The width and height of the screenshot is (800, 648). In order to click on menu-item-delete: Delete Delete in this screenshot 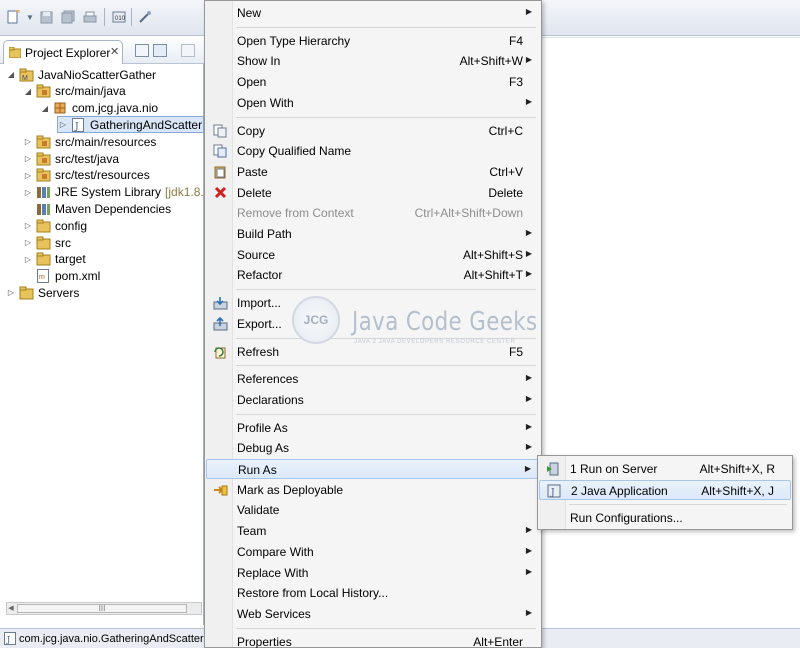, I will do `click(373, 193)`.